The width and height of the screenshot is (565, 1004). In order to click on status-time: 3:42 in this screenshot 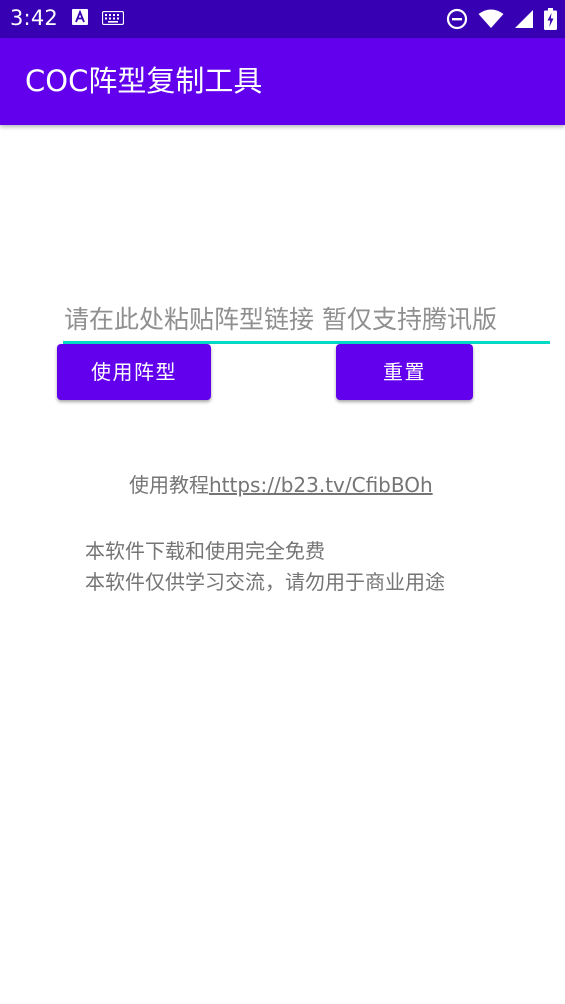, I will do `click(34, 18)`.